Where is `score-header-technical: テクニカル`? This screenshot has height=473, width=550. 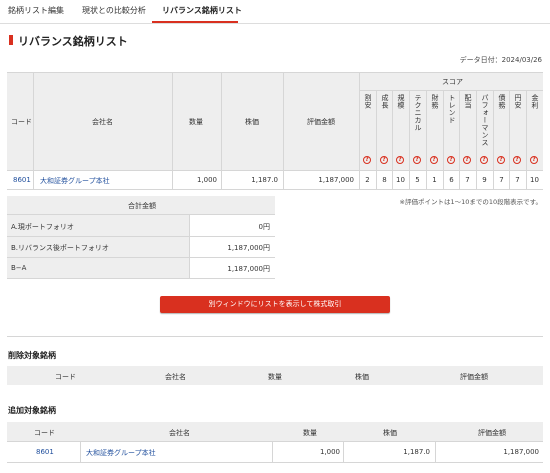 score-header-technical: テクニカル is located at coordinates (418, 113).